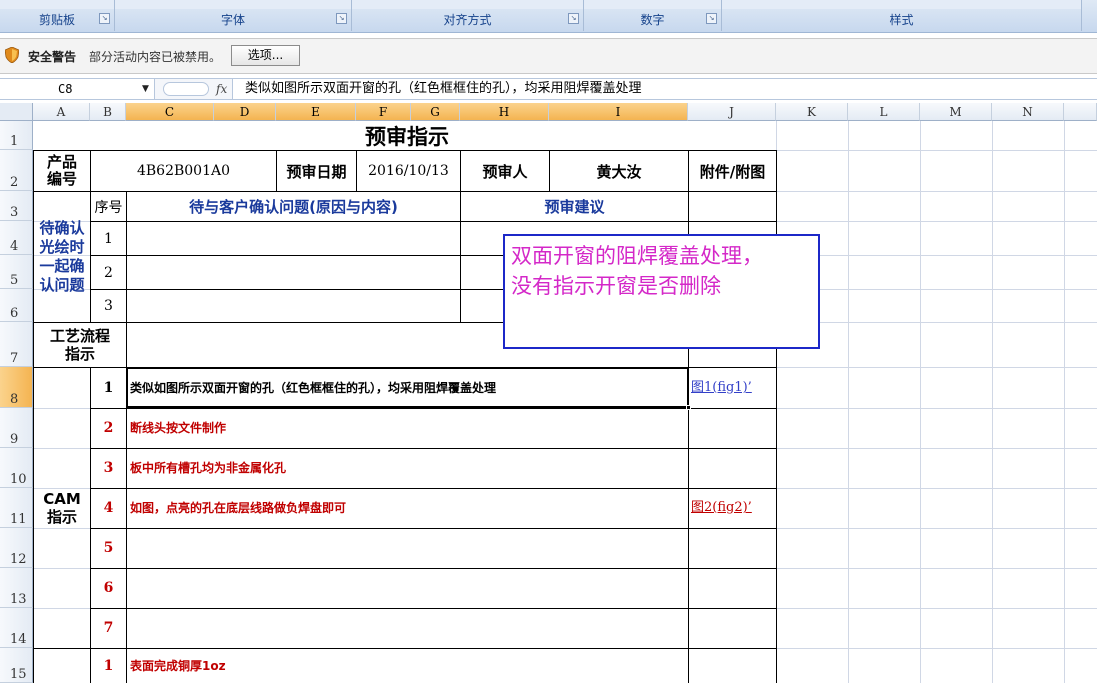 This screenshot has width=1097, height=683. What do you see at coordinates (408, 468) in the screenshot?
I see `cam-row-text: 板中所有槽孔均为非金属化孔` at bounding box center [408, 468].